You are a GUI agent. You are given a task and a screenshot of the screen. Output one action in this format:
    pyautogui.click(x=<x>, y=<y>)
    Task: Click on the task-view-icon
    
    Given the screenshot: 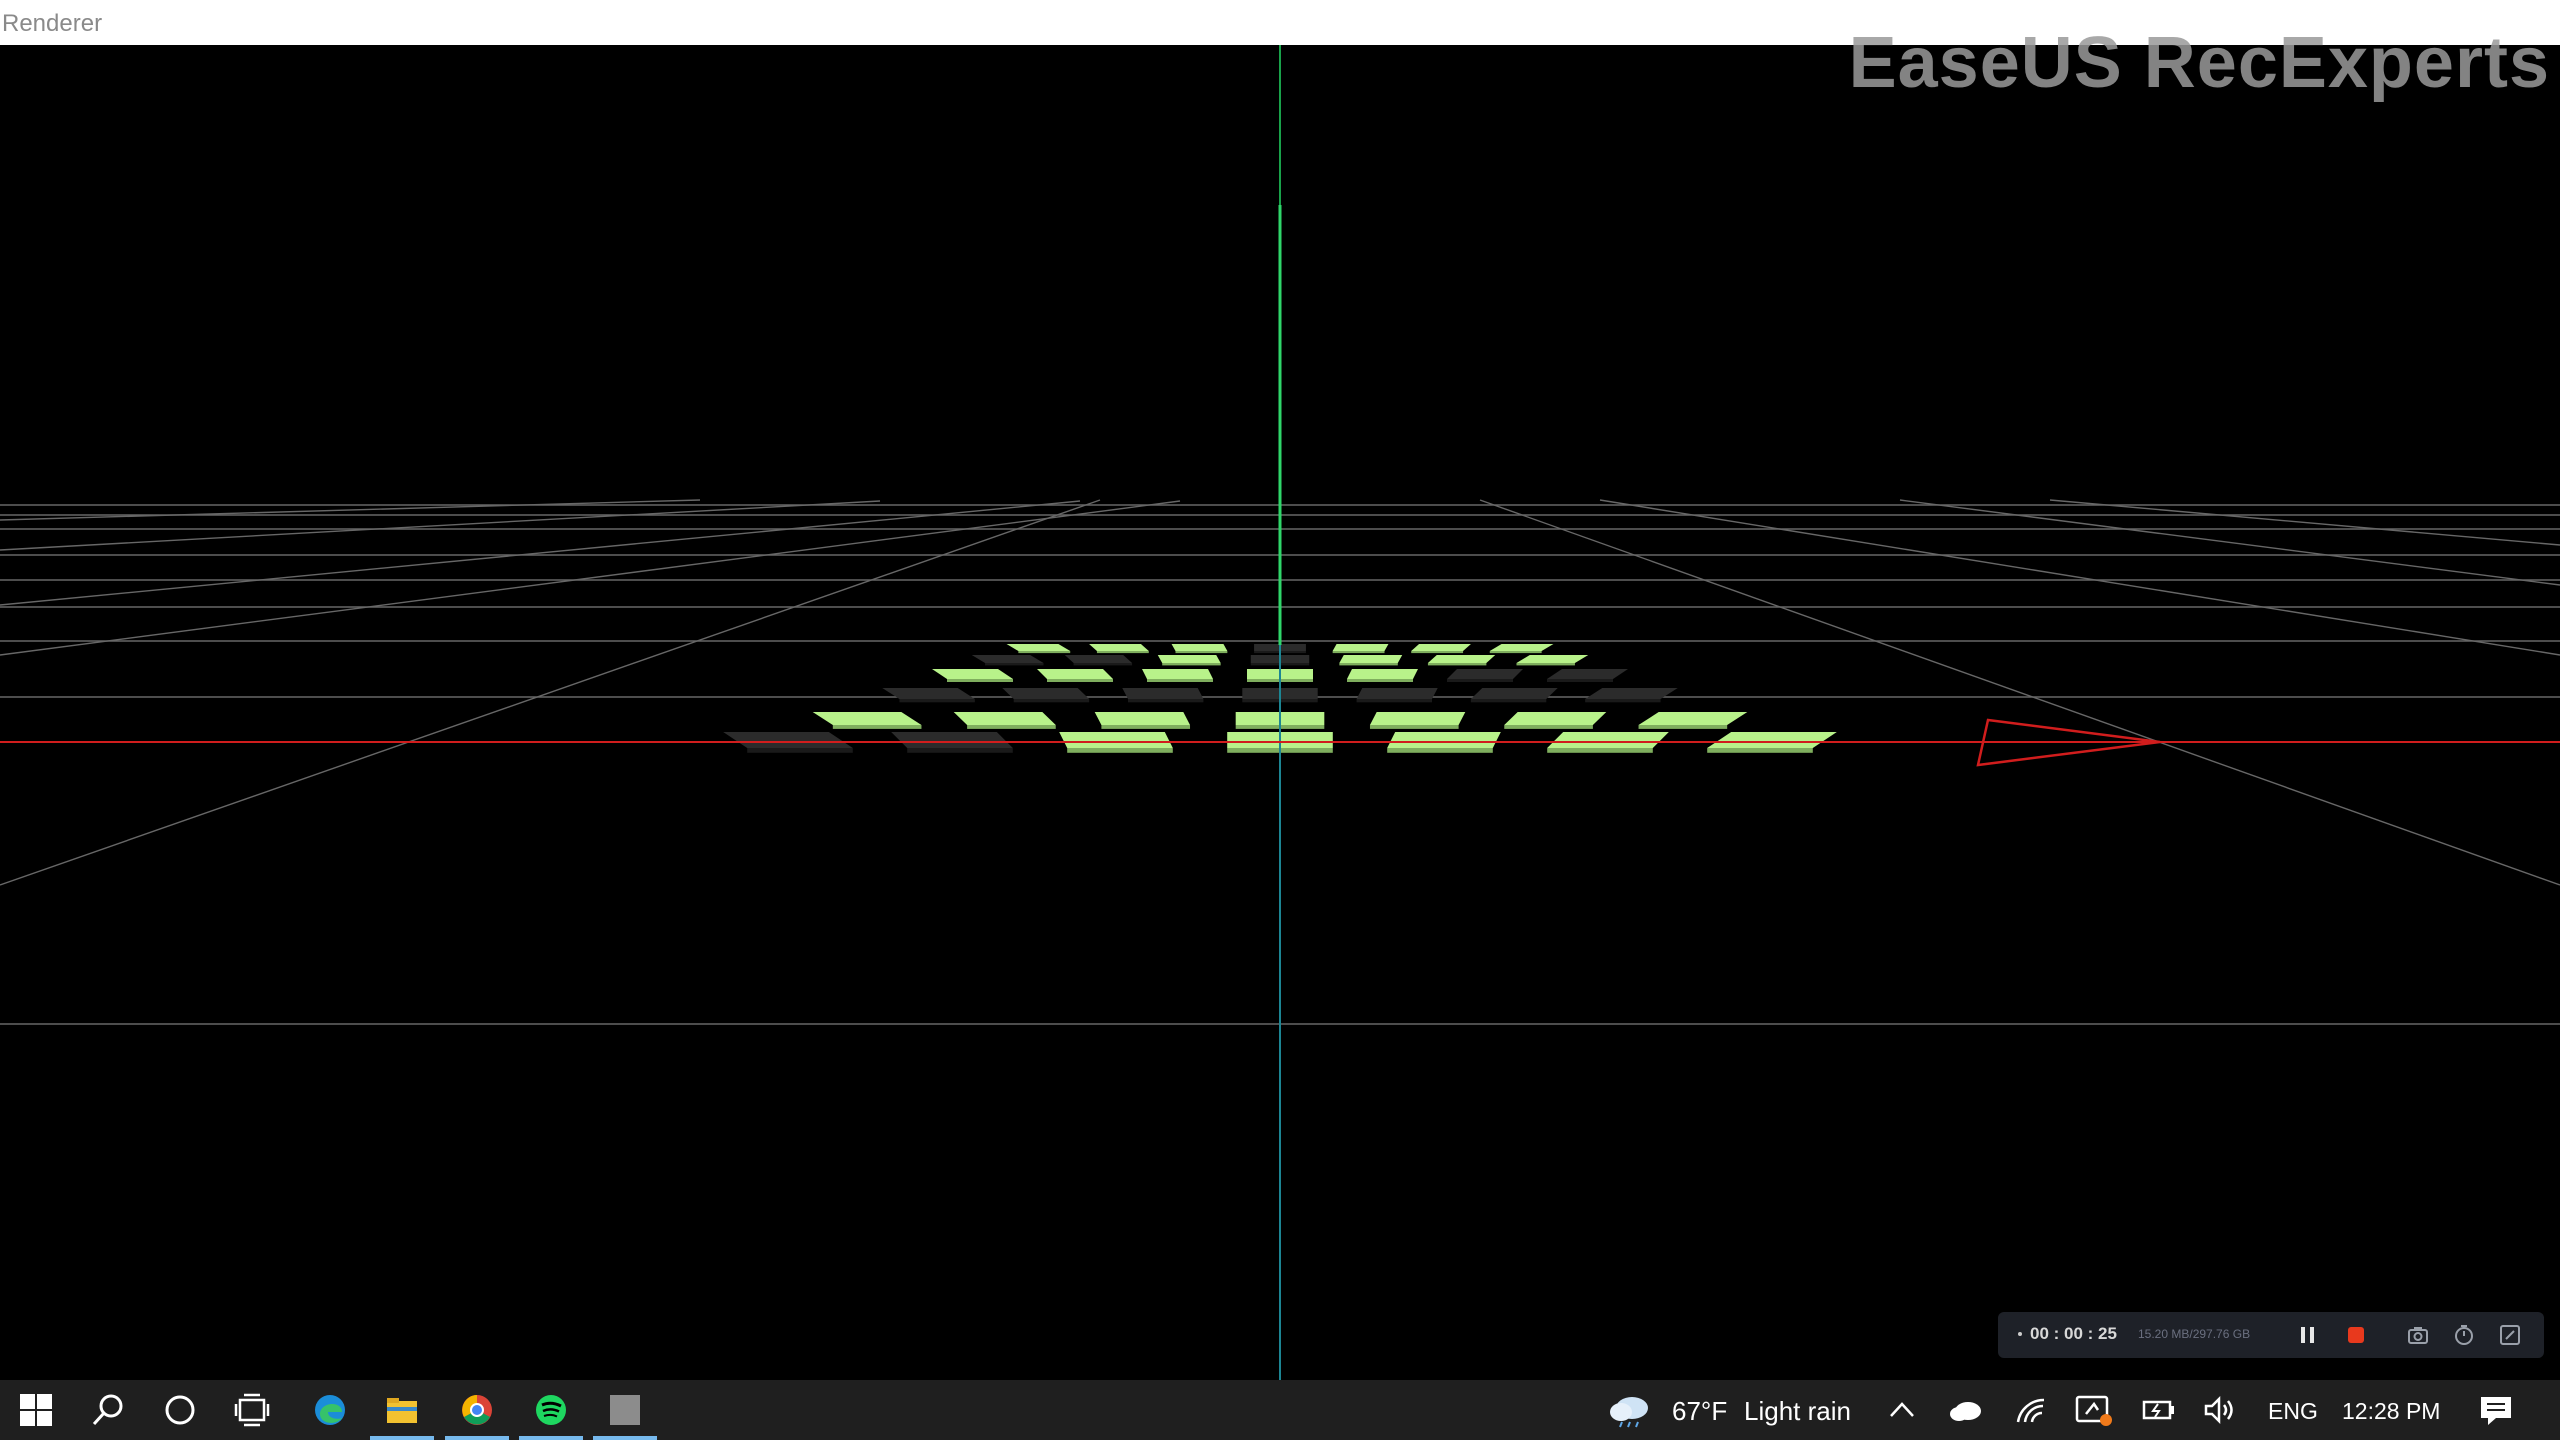 What is the action you would take?
    pyautogui.click(x=252, y=1410)
    